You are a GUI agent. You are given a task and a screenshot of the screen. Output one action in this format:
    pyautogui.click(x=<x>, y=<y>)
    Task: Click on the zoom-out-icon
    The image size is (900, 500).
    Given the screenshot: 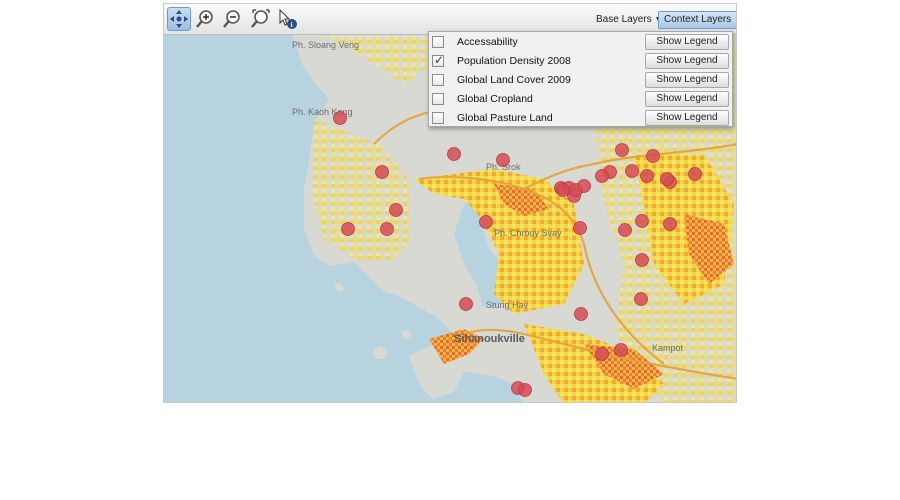 What is the action you would take?
    pyautogui.click(x=231, y=19)
    